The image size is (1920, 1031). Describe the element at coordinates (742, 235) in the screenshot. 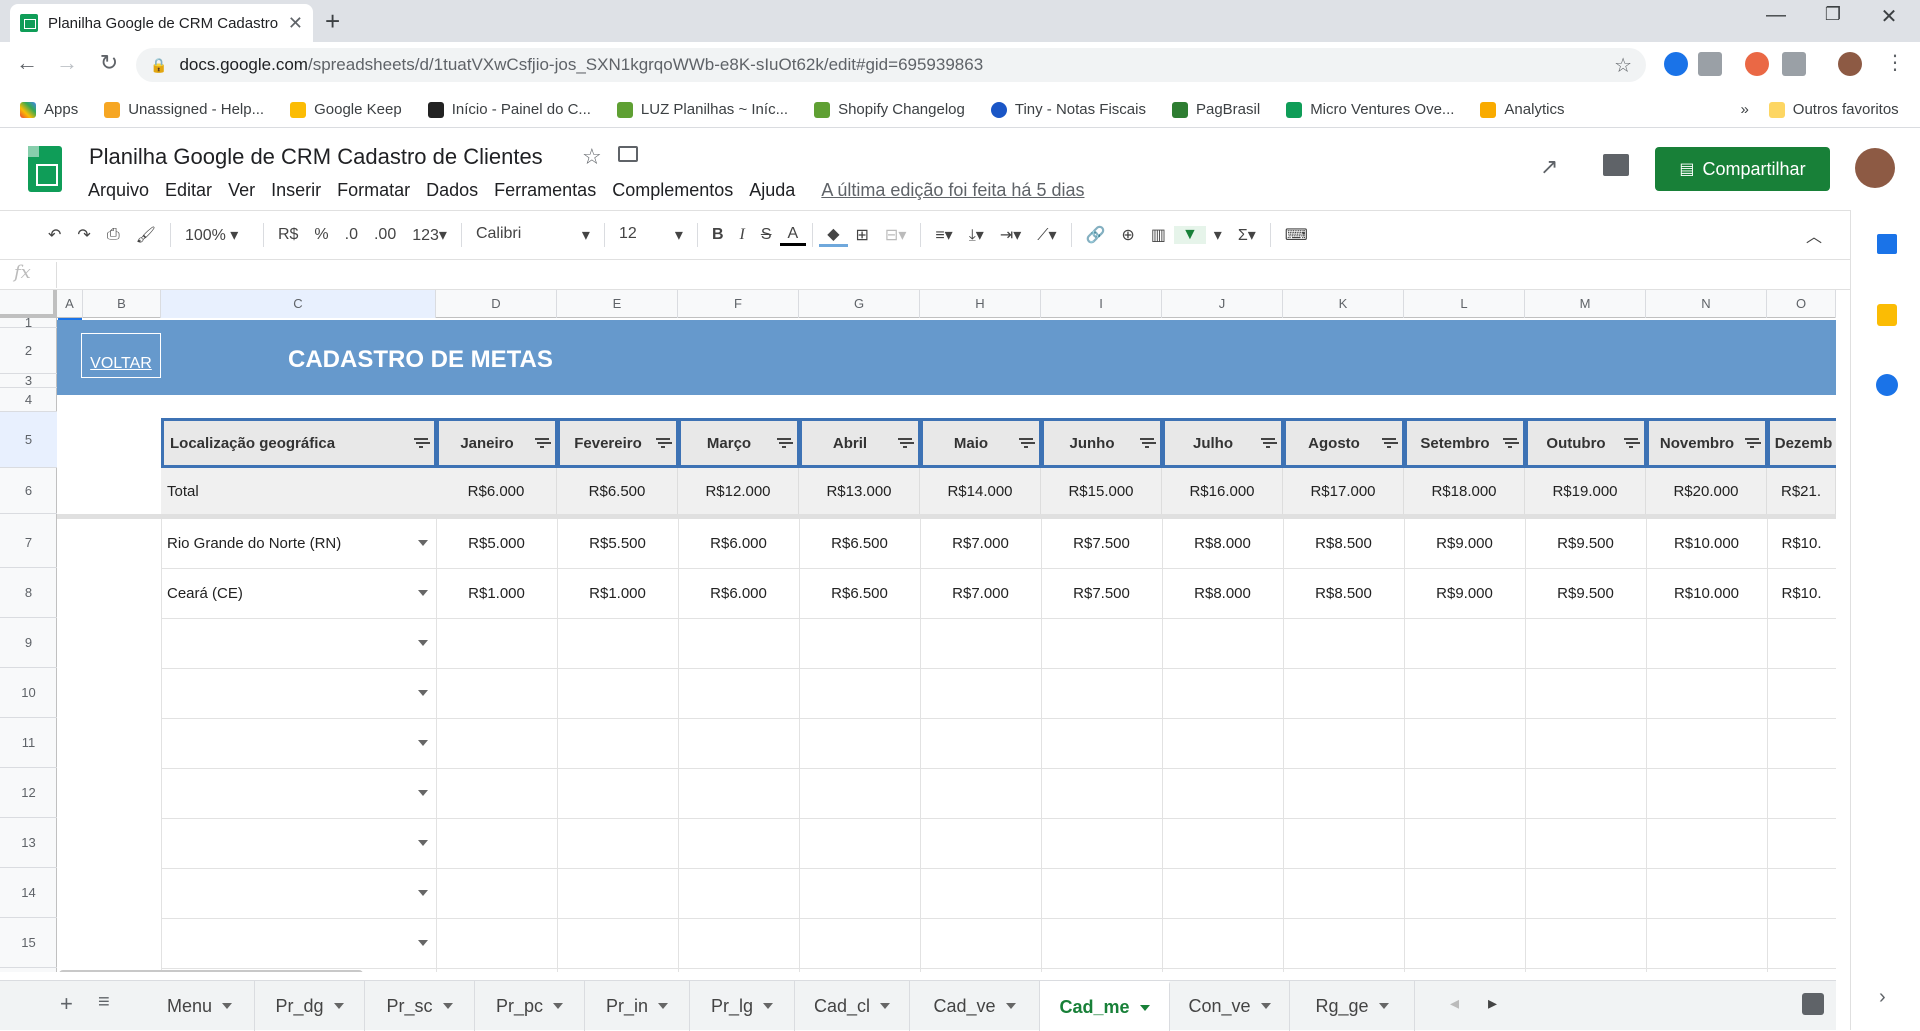

I see `italic-icon: I` at that location.